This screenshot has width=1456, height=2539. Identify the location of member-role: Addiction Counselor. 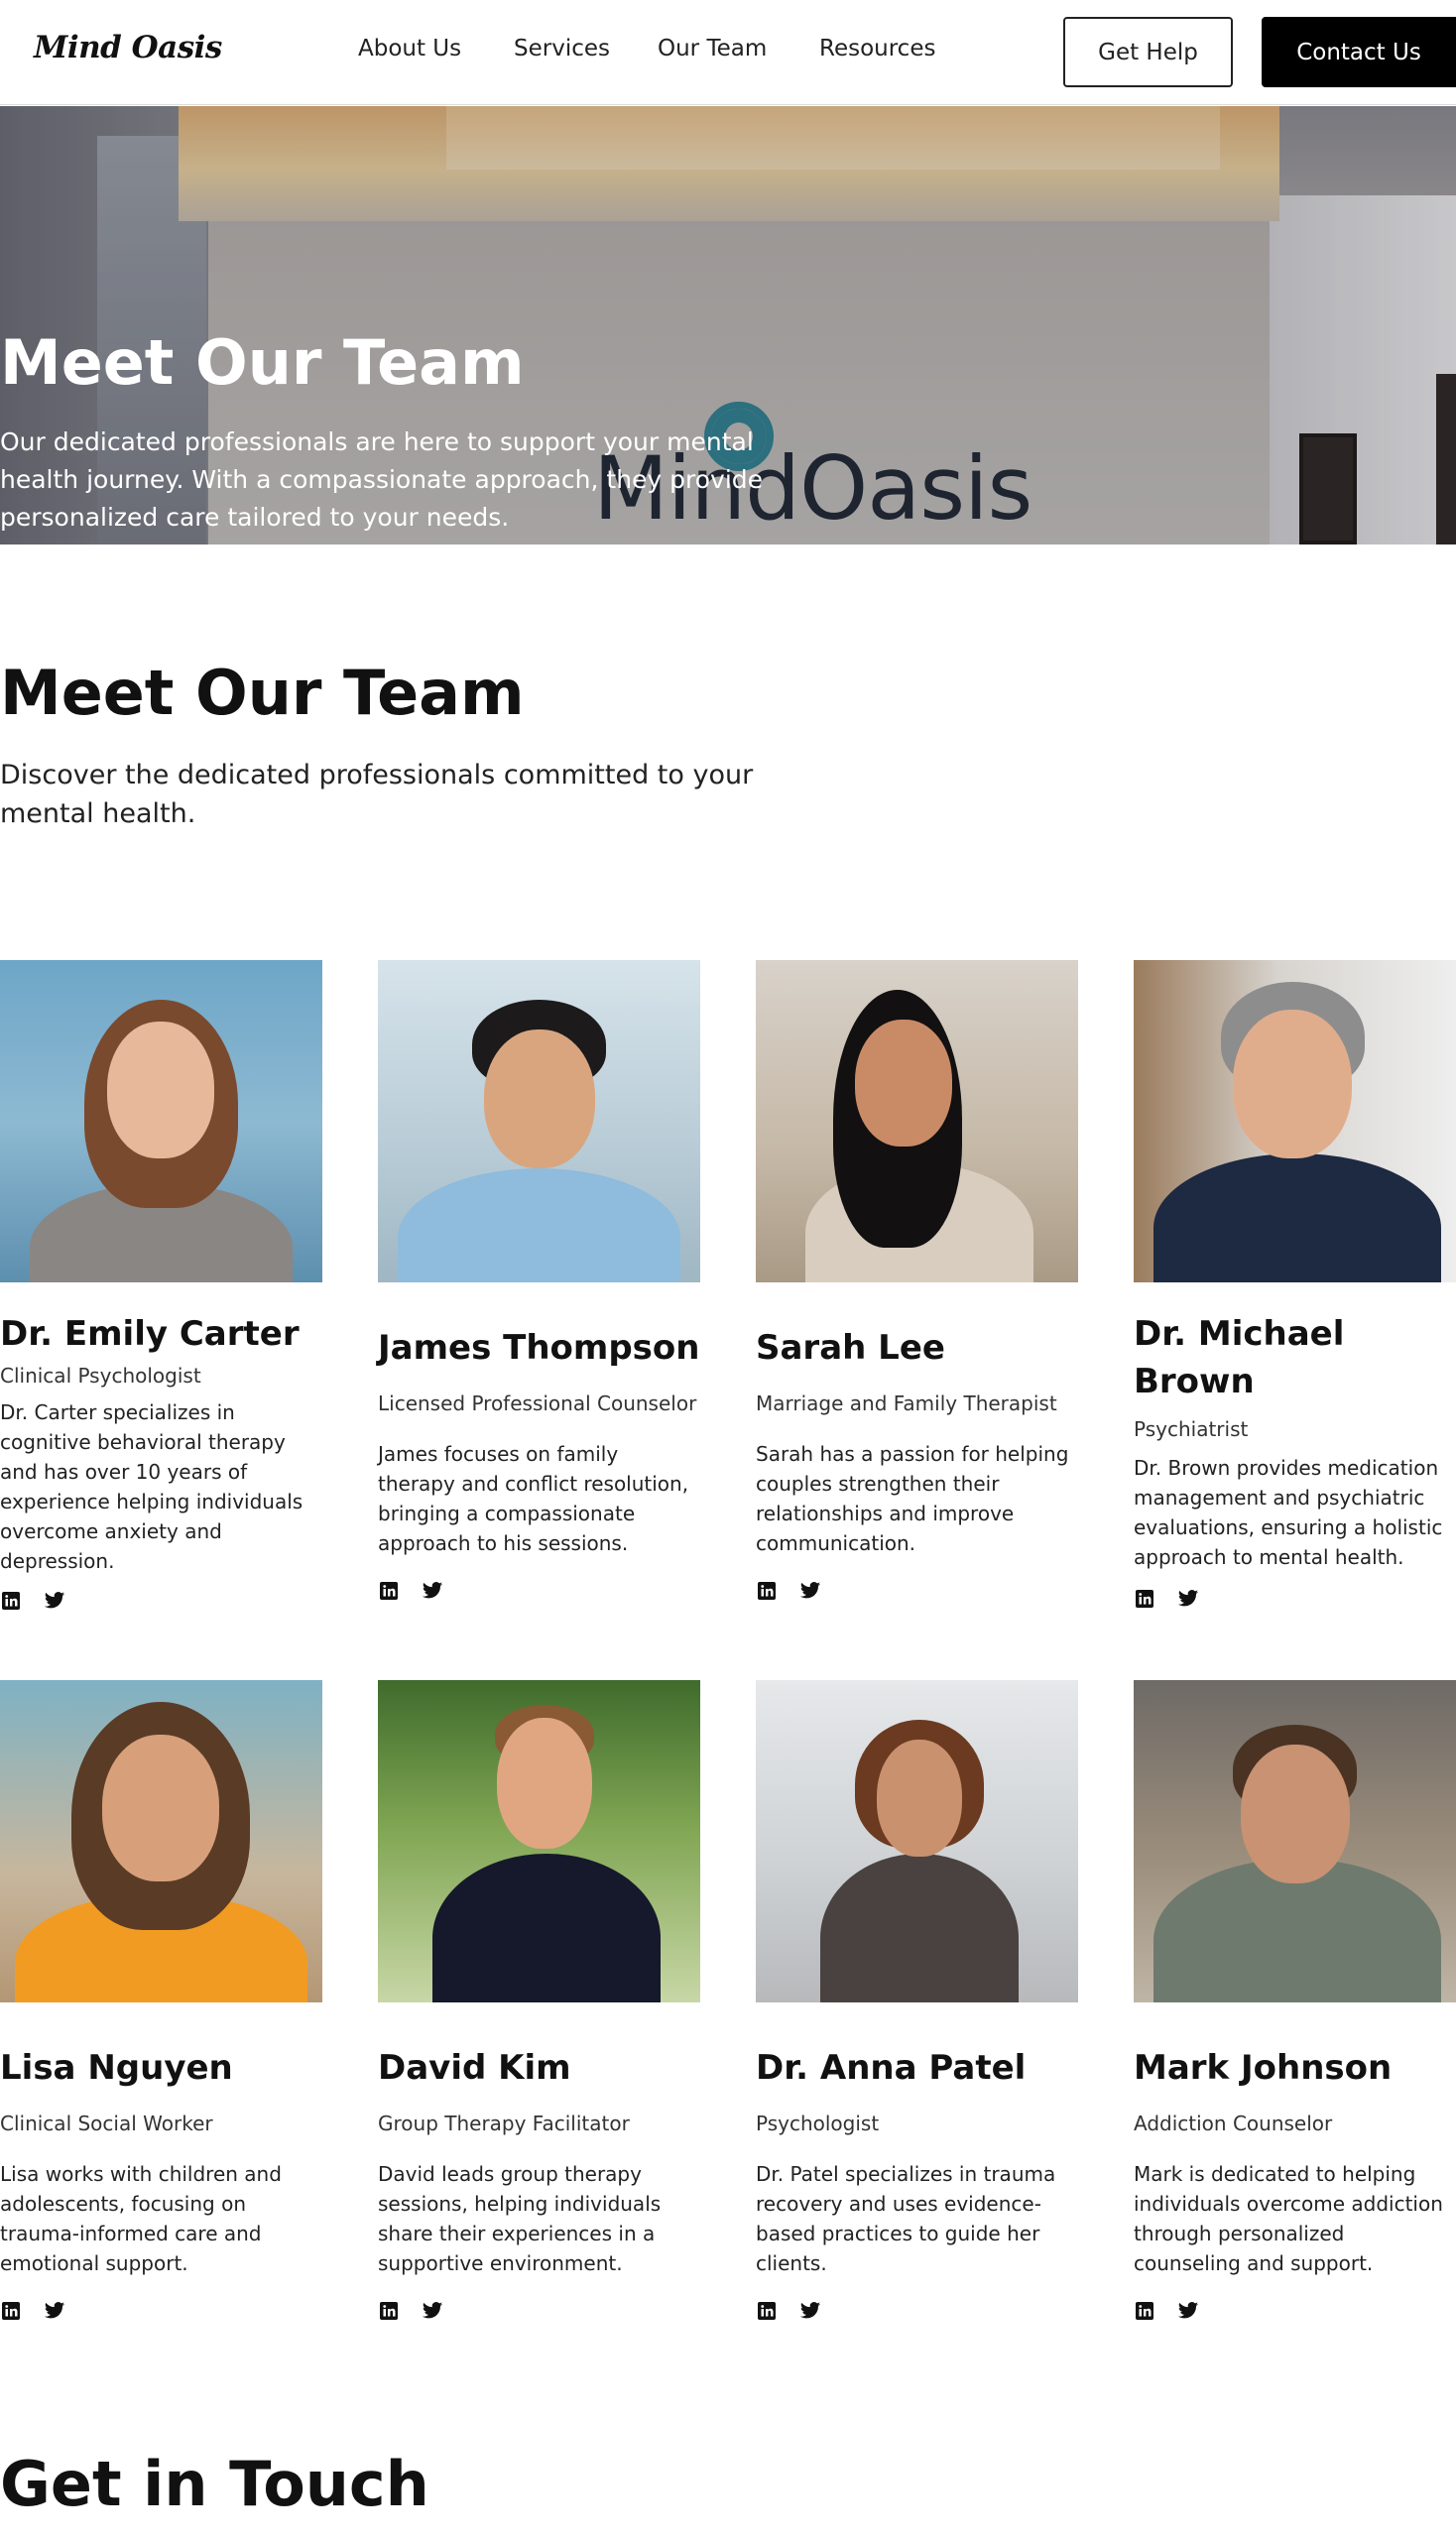
(1233, 2123).